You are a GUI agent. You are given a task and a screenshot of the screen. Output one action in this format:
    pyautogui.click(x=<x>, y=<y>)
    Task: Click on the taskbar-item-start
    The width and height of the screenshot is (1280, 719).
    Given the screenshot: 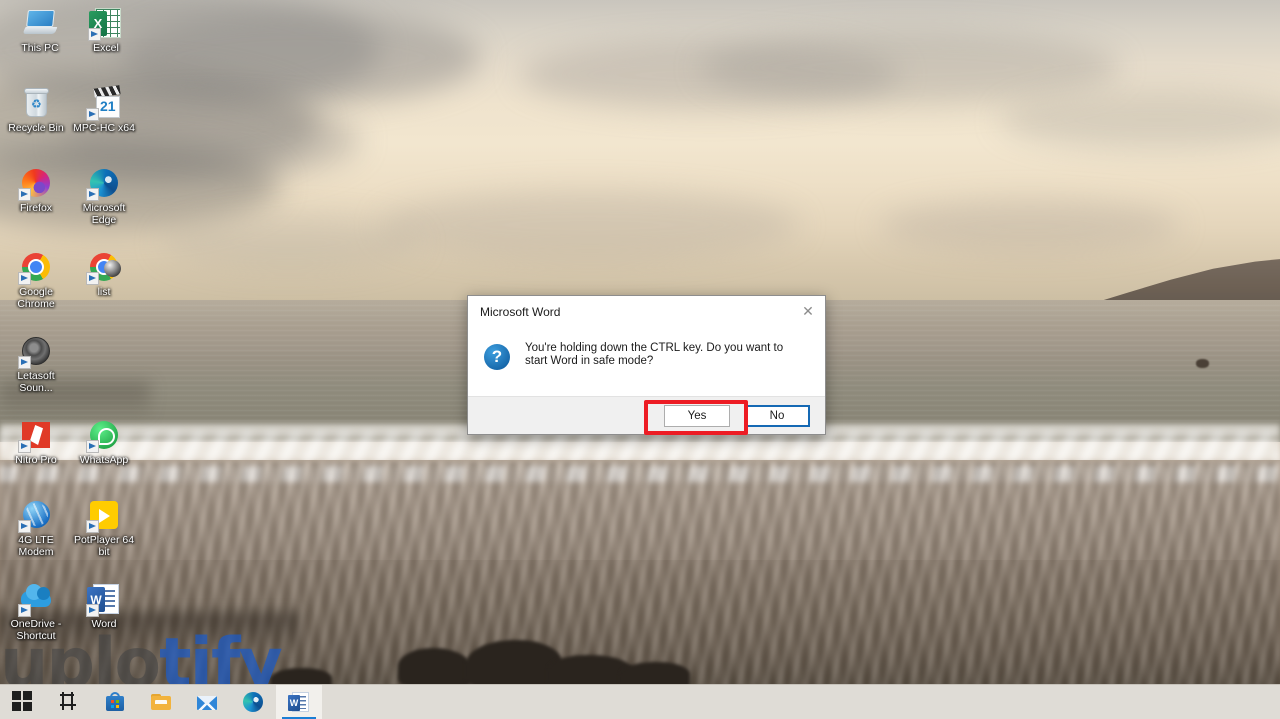 What is the action you would take?
    pyautogui.click(x=23, y=702)
    